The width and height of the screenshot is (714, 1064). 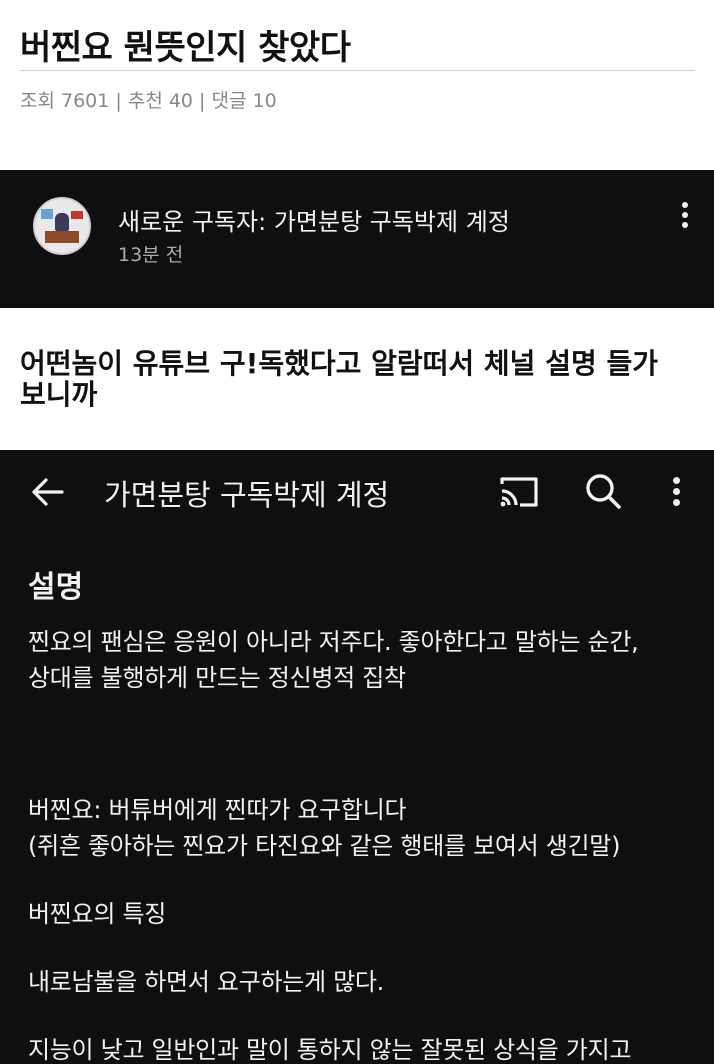 What do you see at coordinates (62, 222) in the screenshot?
I see `avatar-figure` at bounding box center [62, 222].